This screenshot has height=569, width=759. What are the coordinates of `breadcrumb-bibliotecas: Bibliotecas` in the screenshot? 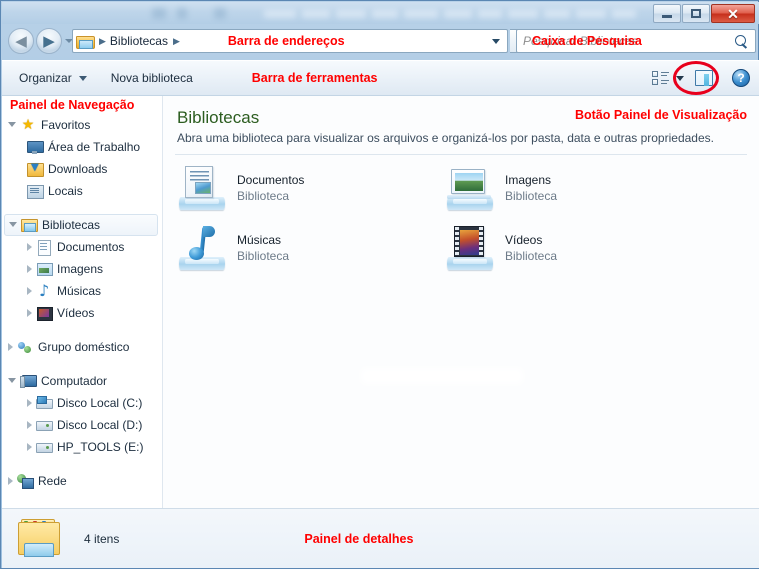 It's located at (139, 41).